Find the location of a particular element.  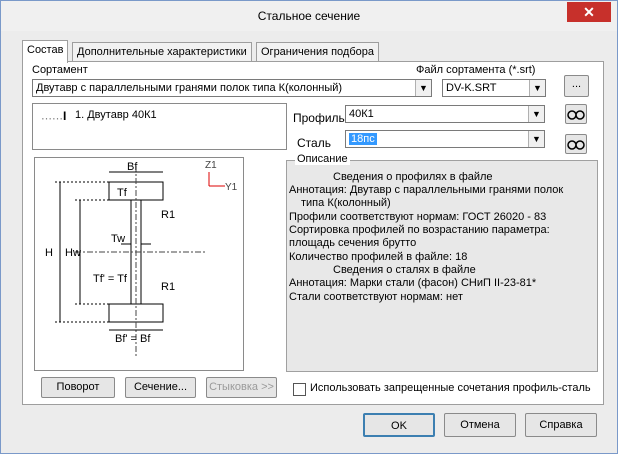

steel-value: 18пс is located at coordinates (363, 139).